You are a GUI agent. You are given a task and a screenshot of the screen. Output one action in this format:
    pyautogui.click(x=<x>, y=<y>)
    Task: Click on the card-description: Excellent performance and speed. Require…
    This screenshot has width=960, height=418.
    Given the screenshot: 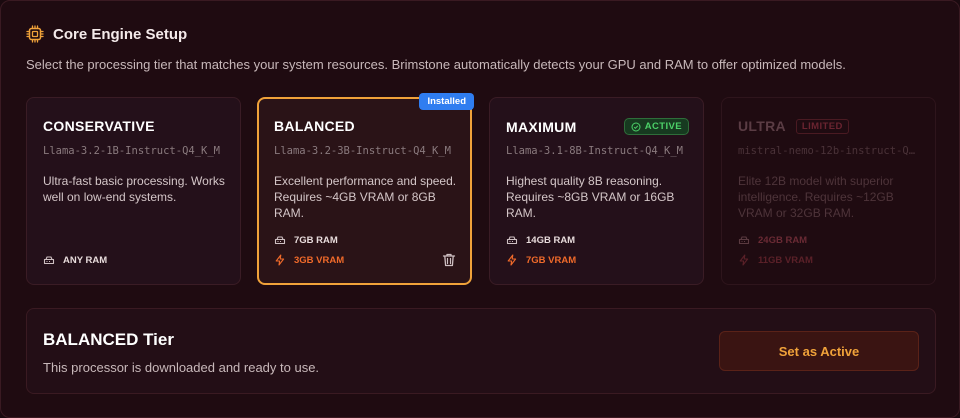 What is the action you would take?
    pyautogui.click(x=365, y=197)
    